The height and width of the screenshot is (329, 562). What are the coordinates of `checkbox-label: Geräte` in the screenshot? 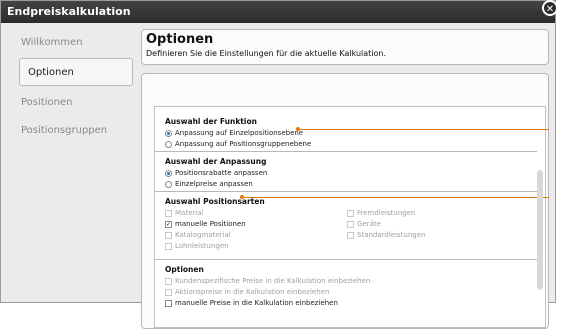 It's located at (369, 224).